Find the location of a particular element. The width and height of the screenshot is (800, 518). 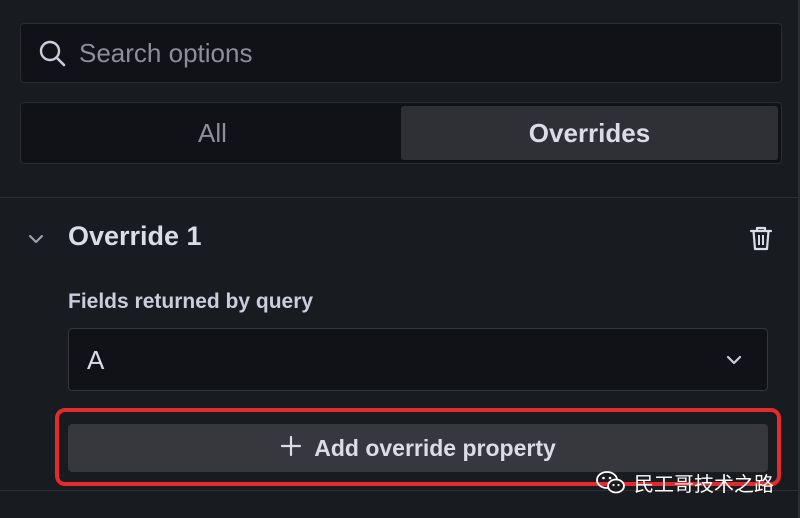

watermark: 民工哥技术之路 is located at coordinates (685, 482).